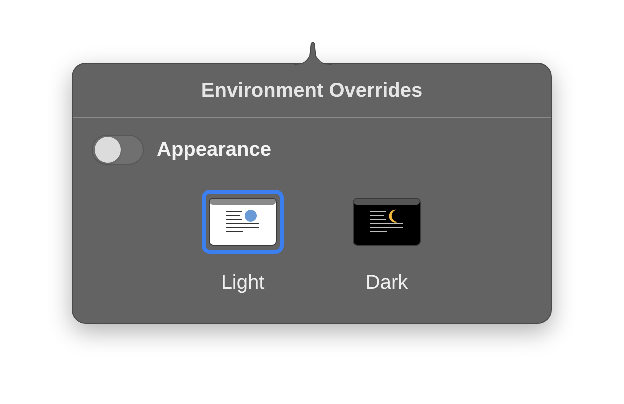 Image resolution: width=624 pixels, height=404 pixels. I want to click on appearance-option, so click(243, 222).